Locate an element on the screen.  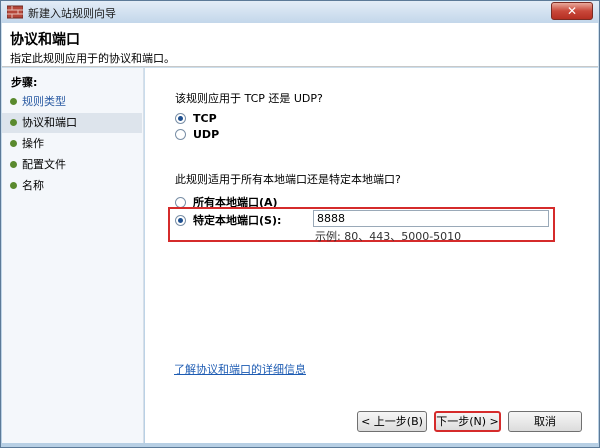
specific-ports-radio is located at coordinates (180, 220).